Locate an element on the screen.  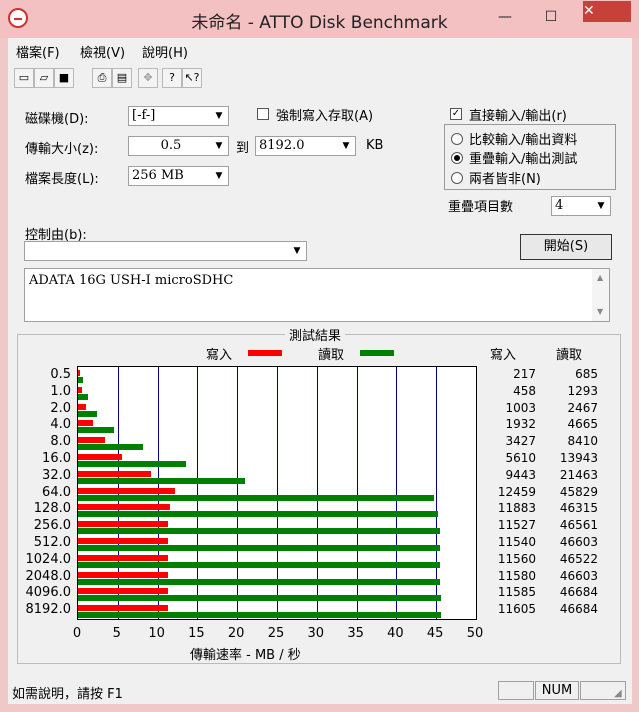
radio-compare-label: 比較輸入/輸出資料 is located at coordinates (523, 140).